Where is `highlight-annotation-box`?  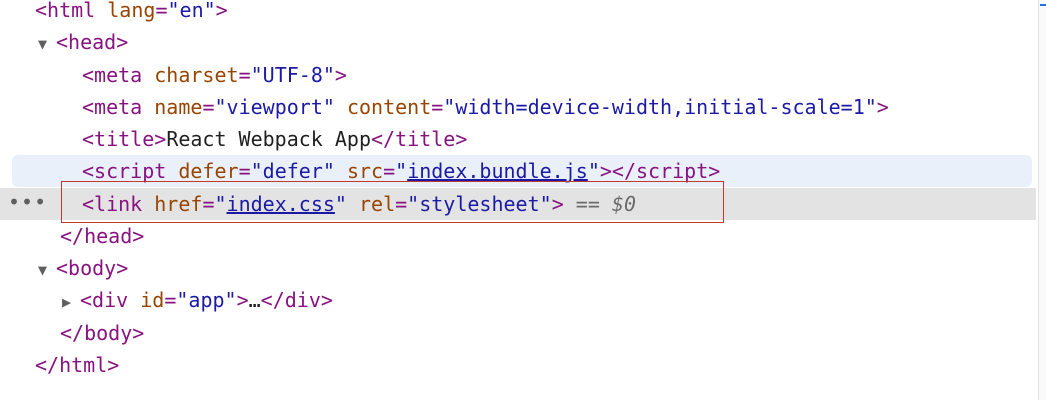 highlight-annotation-box is located at coordinates (392, 202).